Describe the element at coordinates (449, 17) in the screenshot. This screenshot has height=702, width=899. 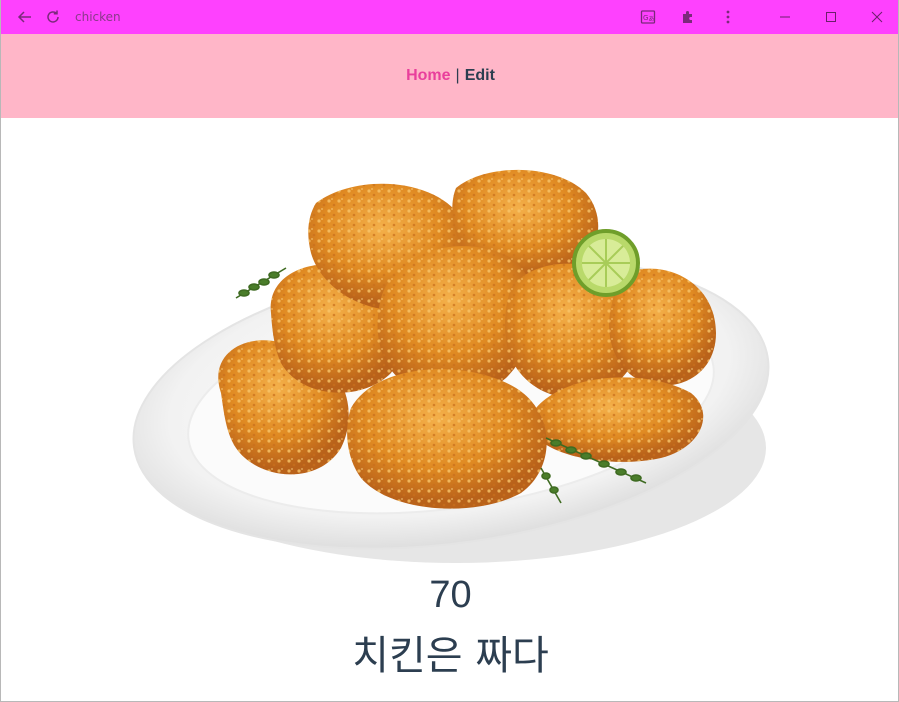
I see `title-bar: chicken G あ` at that location.